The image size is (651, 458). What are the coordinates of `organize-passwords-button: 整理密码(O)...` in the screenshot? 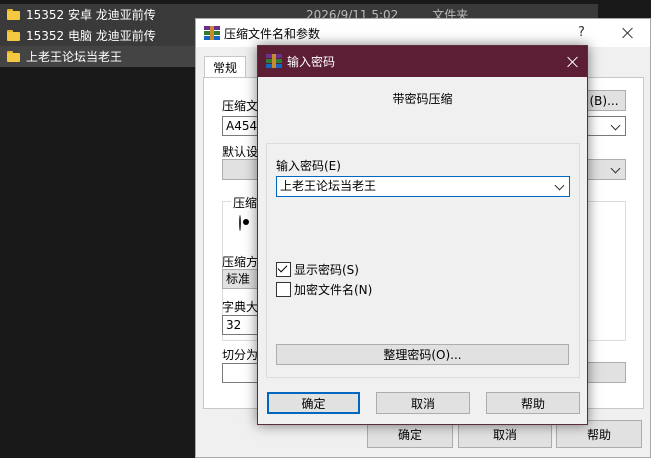 It's located at (422, 354).